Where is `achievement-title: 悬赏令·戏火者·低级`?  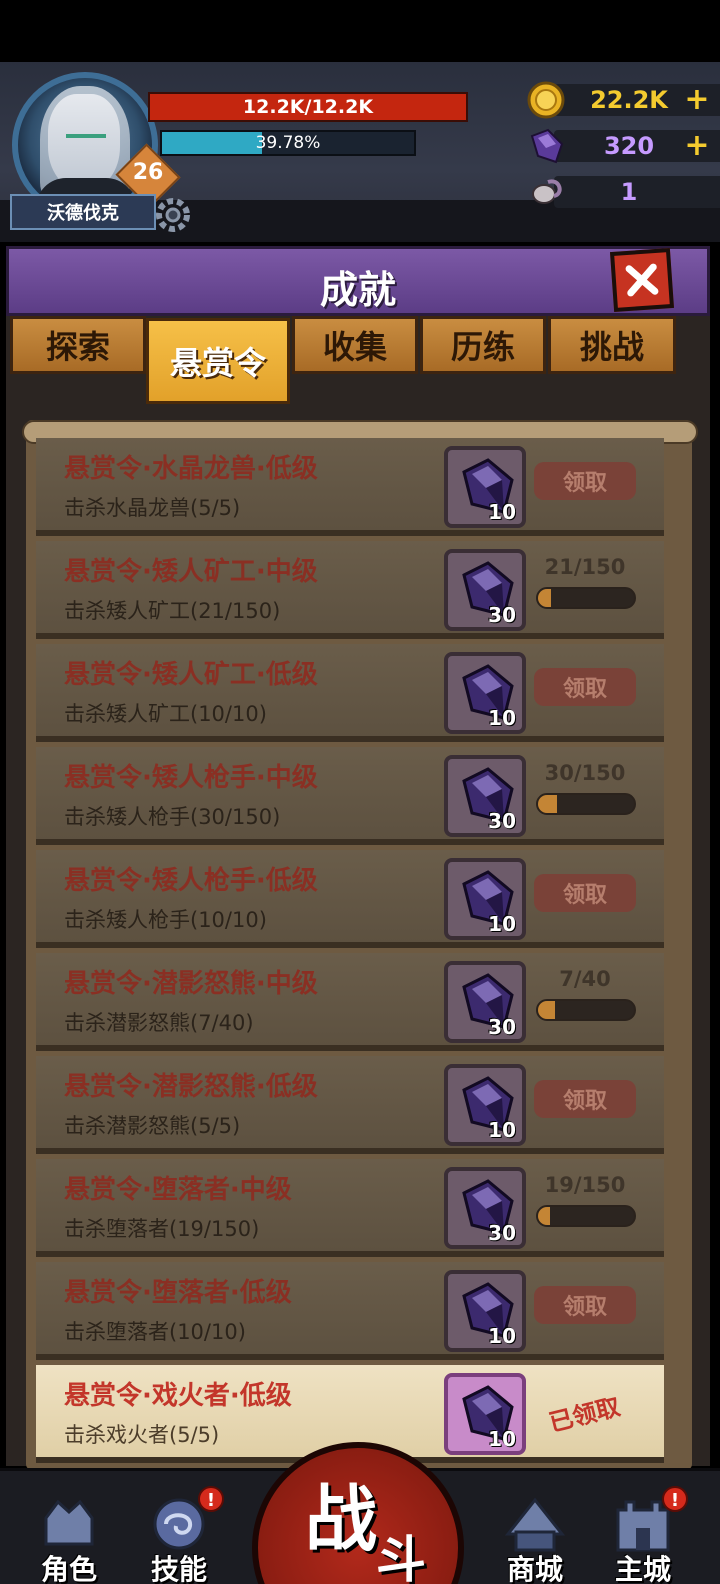 achievement-title: 悬赏令·戏火者·低级 is located at coordinates (178, 1396).